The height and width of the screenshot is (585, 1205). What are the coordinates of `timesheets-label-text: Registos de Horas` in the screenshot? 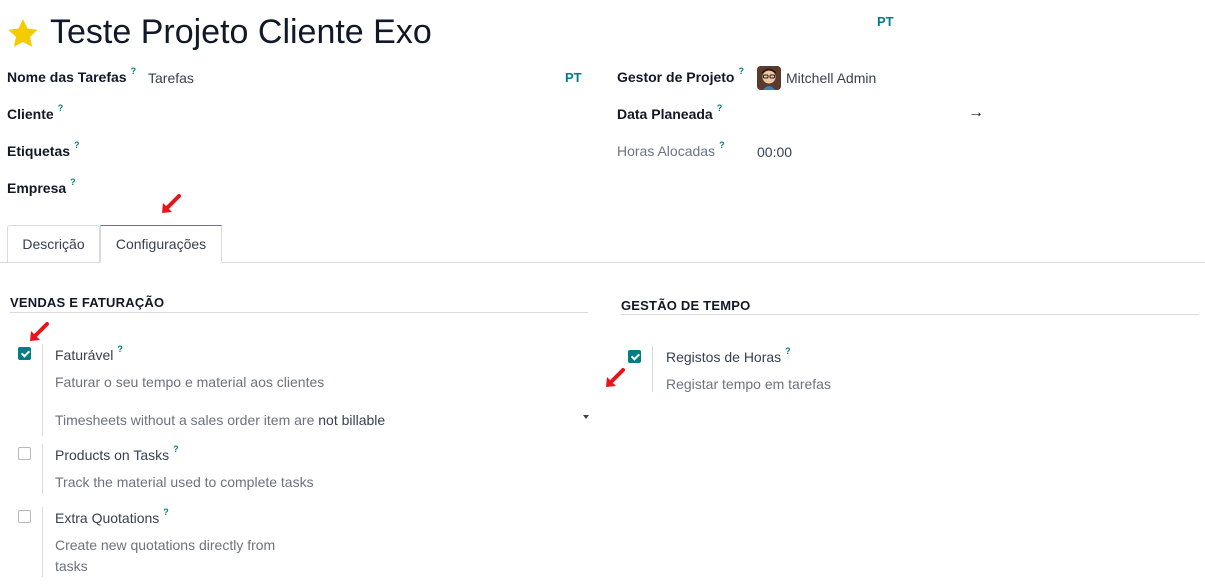 It's located at (724, 357).